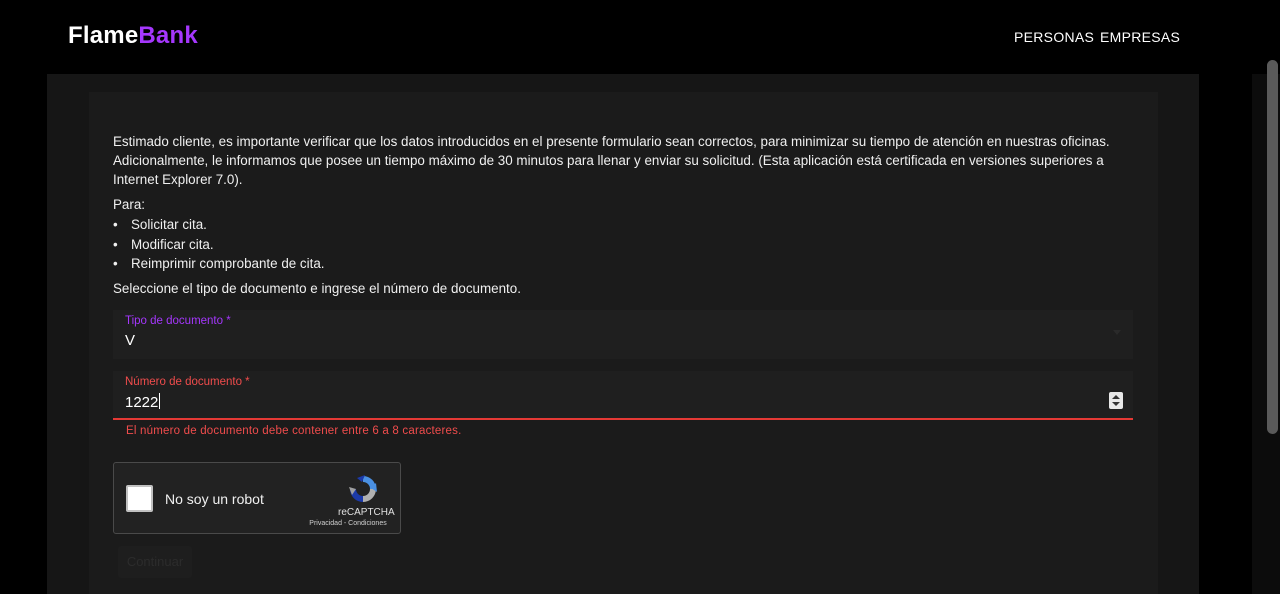  Describe the element at coordinates (168, 35) in the screenshot. I see `logo-text-bank: Bank` at that location.